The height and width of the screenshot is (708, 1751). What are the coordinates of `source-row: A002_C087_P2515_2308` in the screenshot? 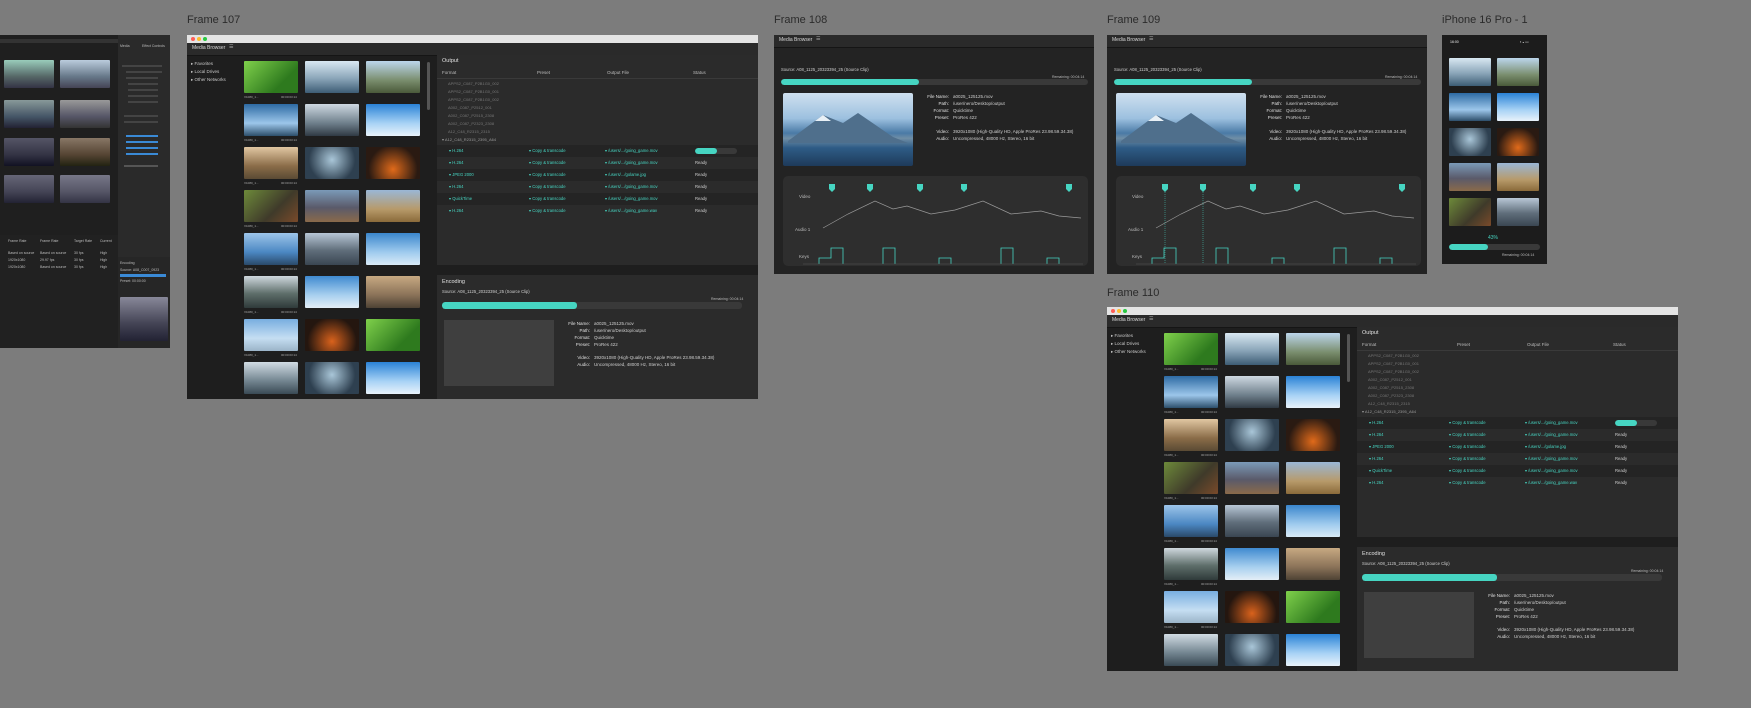 It's located at (1391, 387).